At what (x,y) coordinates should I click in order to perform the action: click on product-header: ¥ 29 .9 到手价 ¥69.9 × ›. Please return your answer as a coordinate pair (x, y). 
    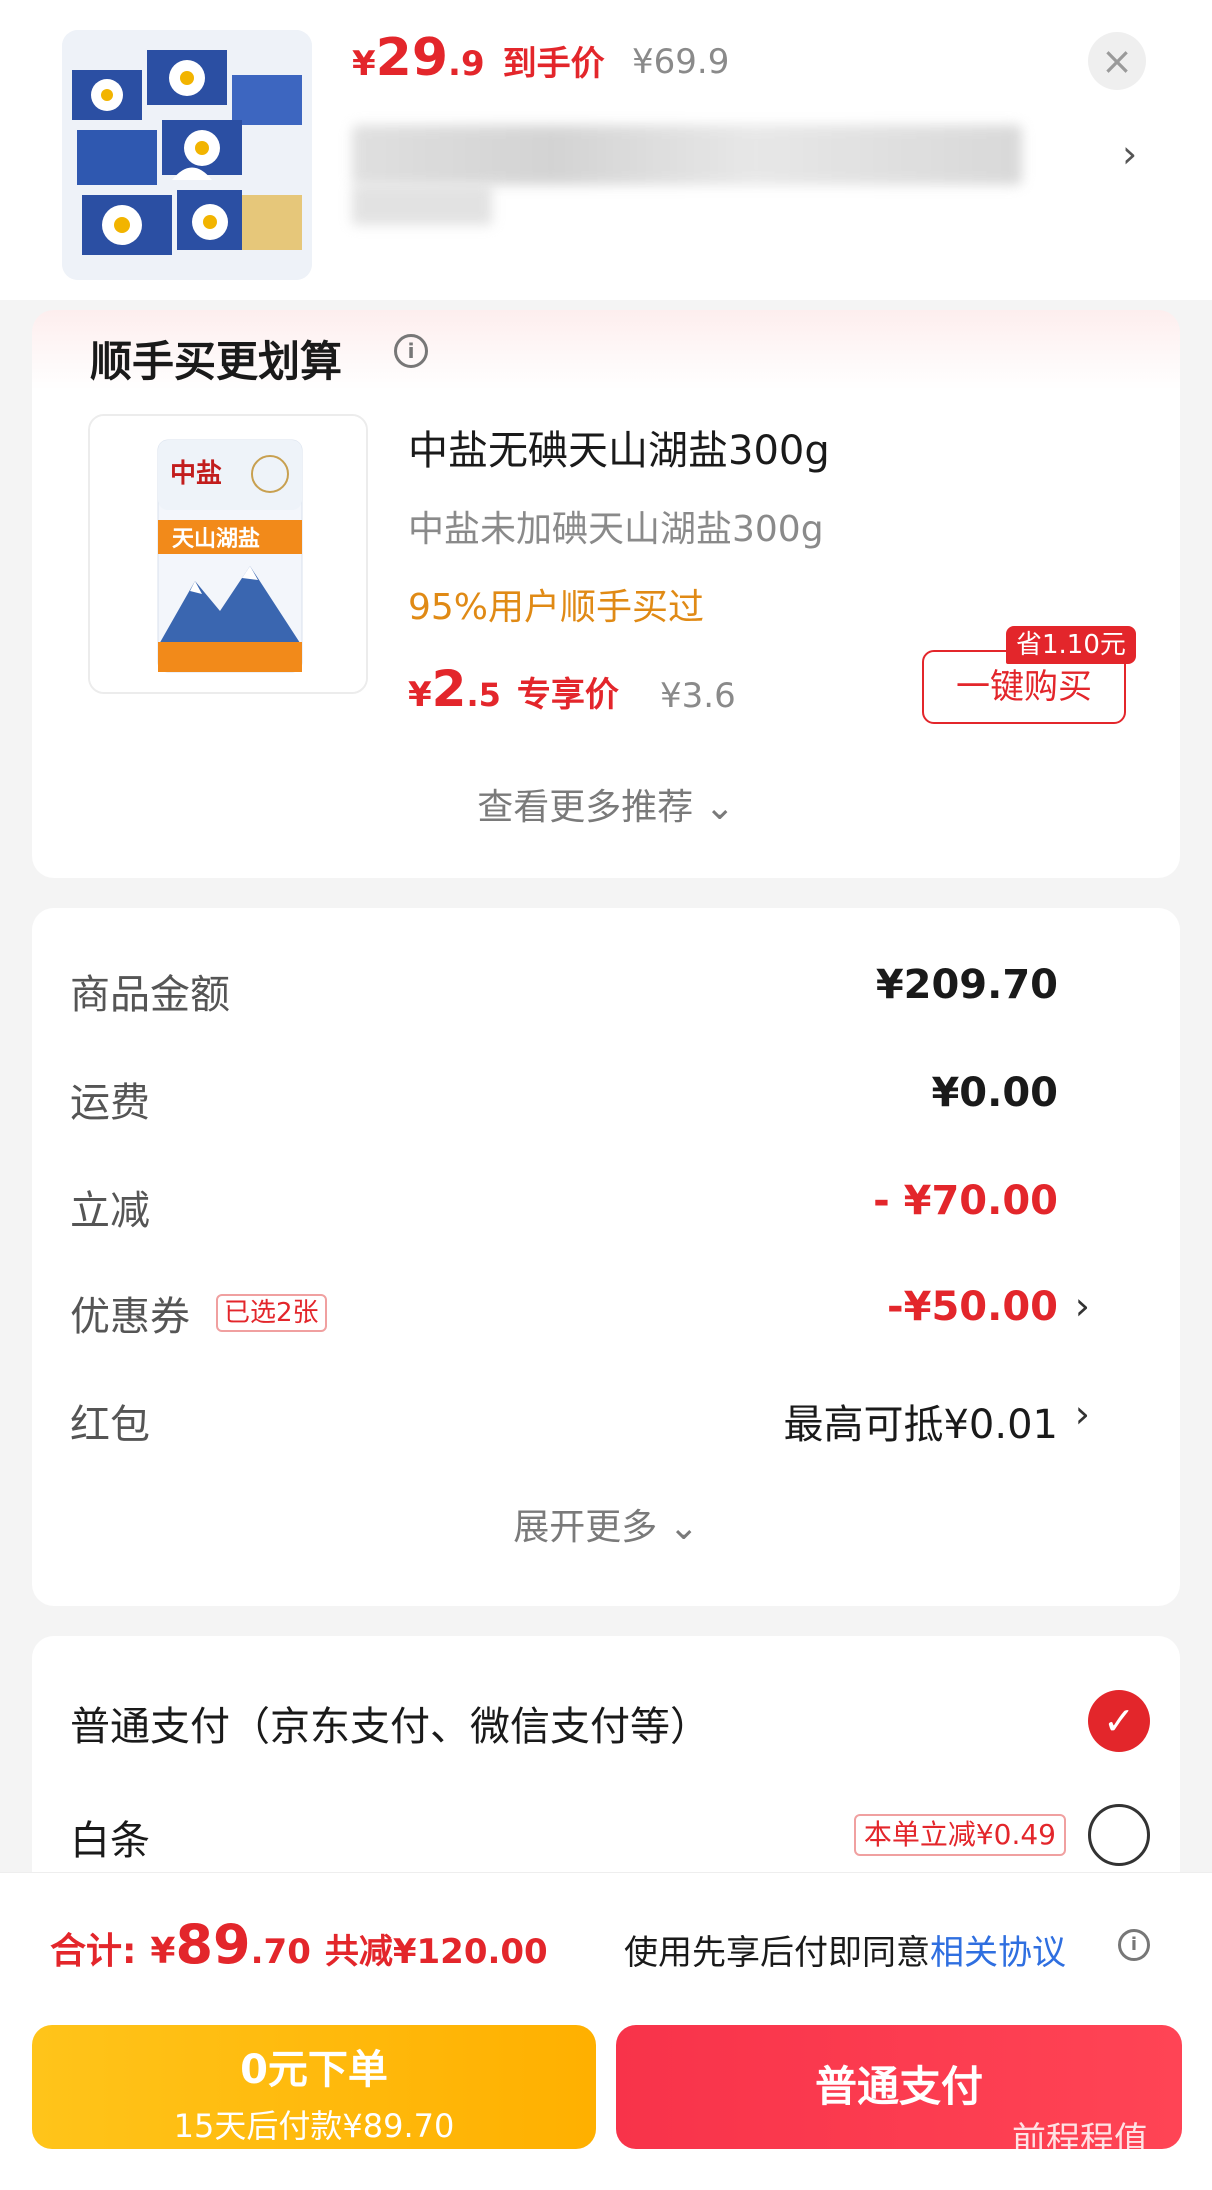
    Looking at the image, I should click on (606, 150).